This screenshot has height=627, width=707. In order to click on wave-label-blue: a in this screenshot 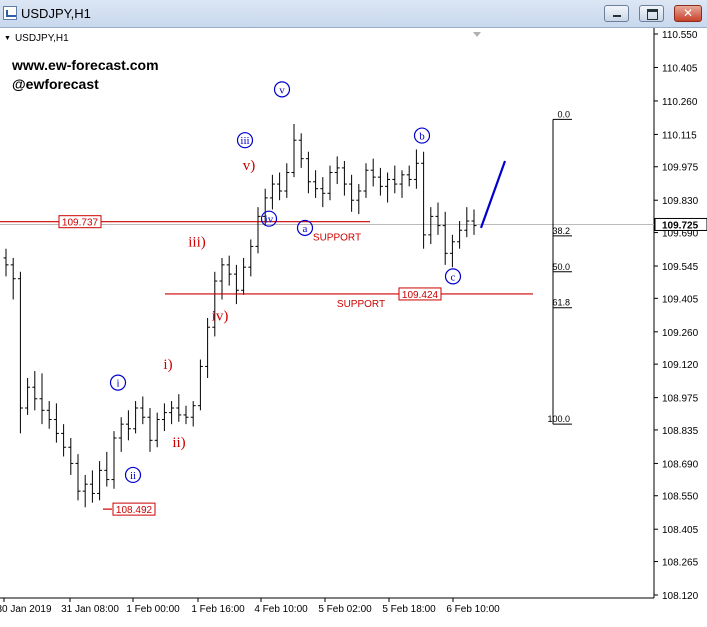, I will do `click(305, 229)`.